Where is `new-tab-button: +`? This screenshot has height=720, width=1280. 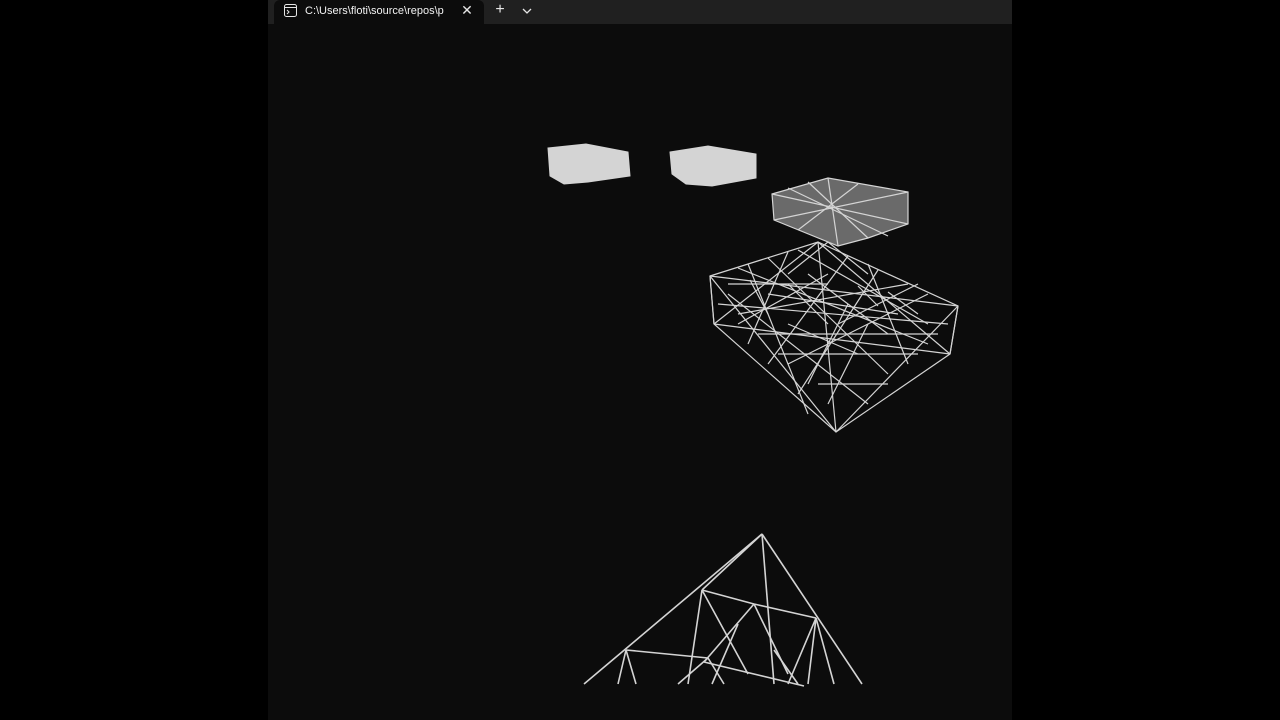 new-tab-button: + is located at coordinates (500, 11).